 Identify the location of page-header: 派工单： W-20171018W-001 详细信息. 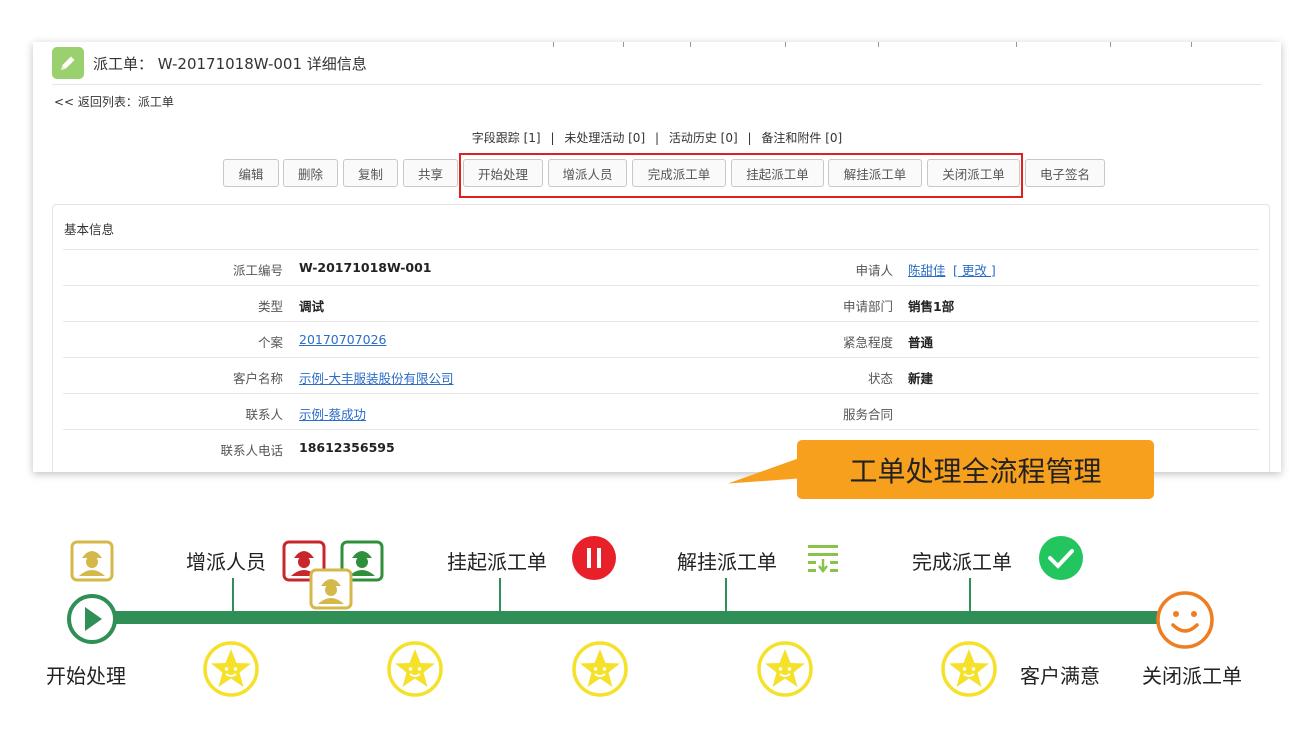
(209, 63).